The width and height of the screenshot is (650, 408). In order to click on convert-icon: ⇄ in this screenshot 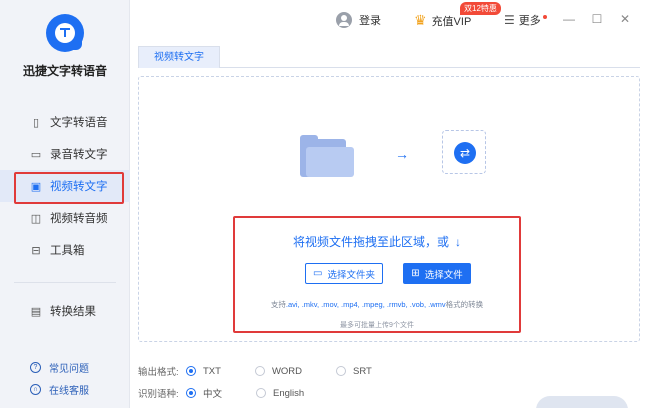, I will do `click(465, 153)`.